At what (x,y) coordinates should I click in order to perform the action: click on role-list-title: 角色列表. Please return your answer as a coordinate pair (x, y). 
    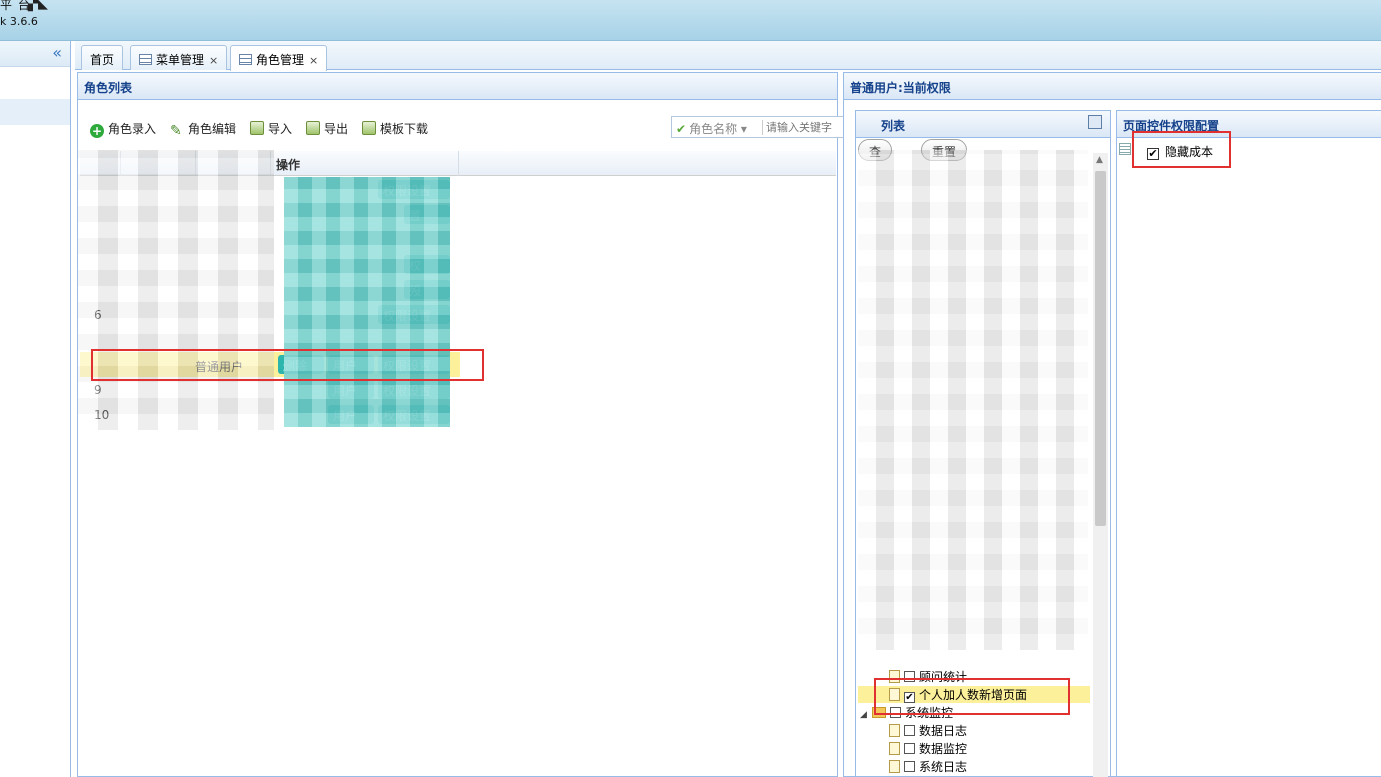
    Looking at the image, I should click on (457, 86).